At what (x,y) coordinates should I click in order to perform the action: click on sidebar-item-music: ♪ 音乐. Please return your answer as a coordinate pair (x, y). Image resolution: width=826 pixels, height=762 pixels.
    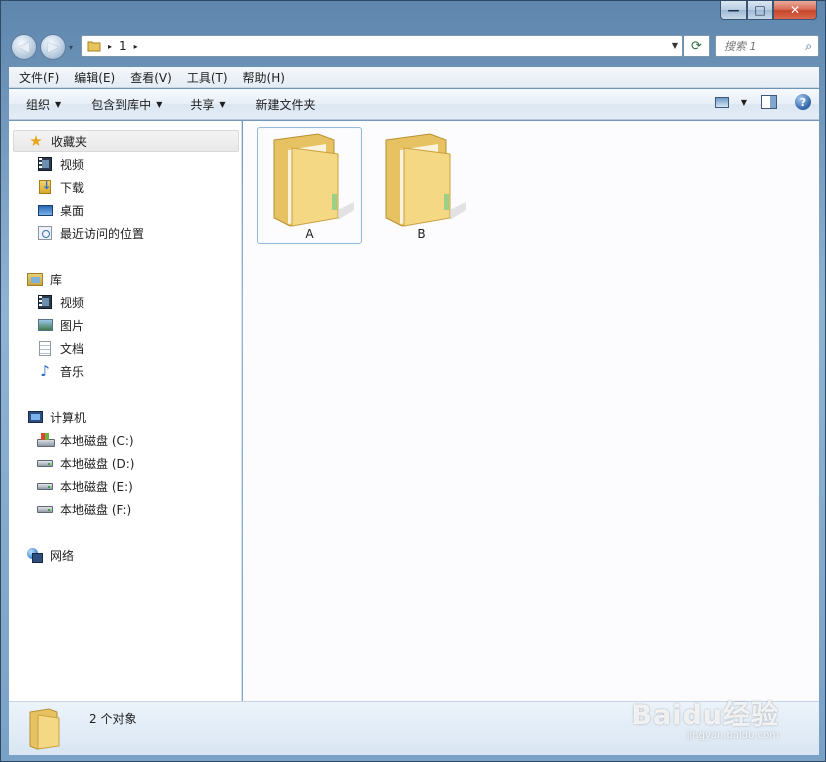
    Looking at the image, I should click on (60, 371).